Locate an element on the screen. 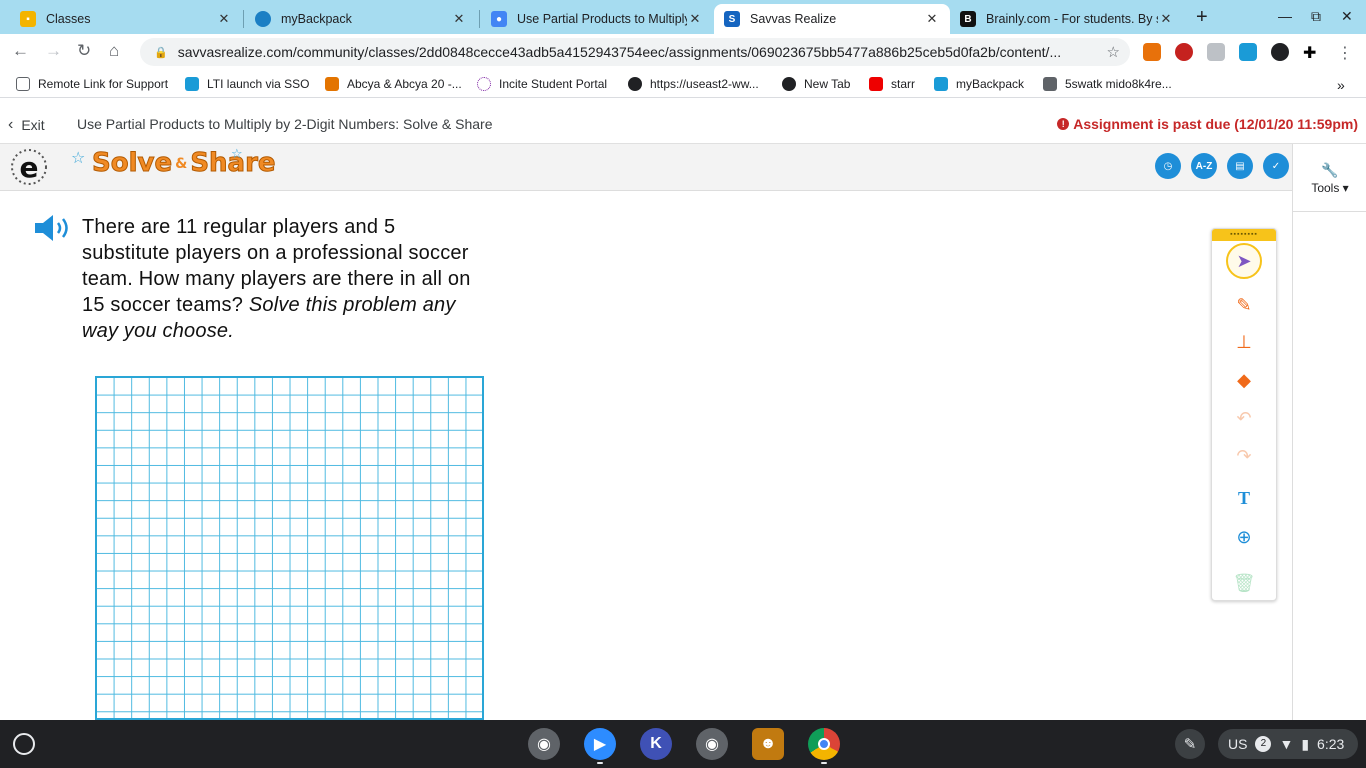  bookmark-incite: Incite Student Portal is located at coordinates (542, 84).